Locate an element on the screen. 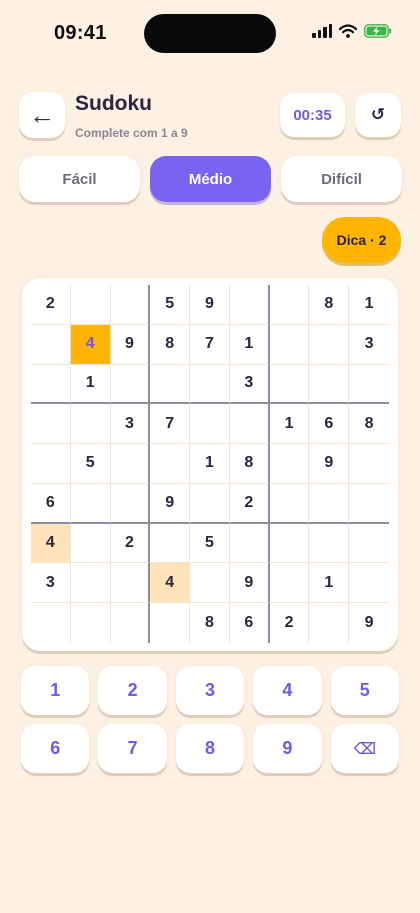  sudoku-cell-r9c2 is located at coordinates (91, 623).